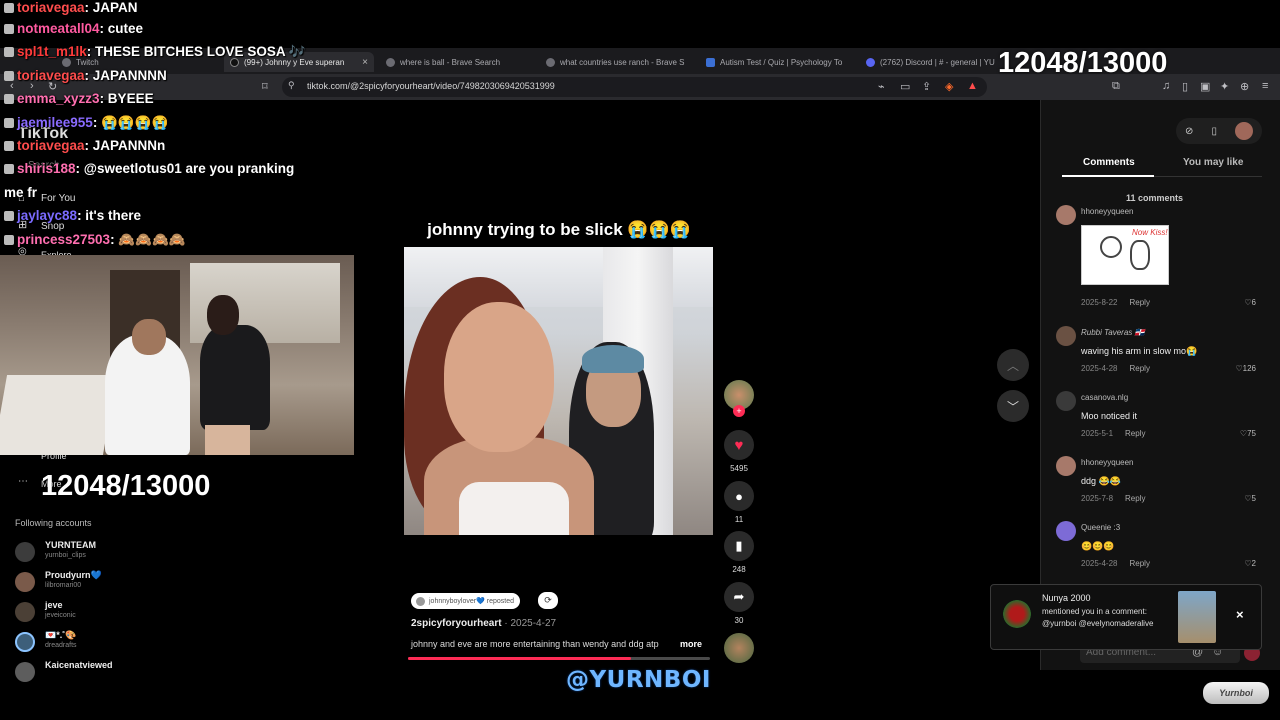 The width and height of the screenshot is (1280, 720). What do you see at coordinates (115, 643) in the screenshot?
I see `following-account: 💌*.˚🎨 dreadrafts` at bounding box center [115, 643].